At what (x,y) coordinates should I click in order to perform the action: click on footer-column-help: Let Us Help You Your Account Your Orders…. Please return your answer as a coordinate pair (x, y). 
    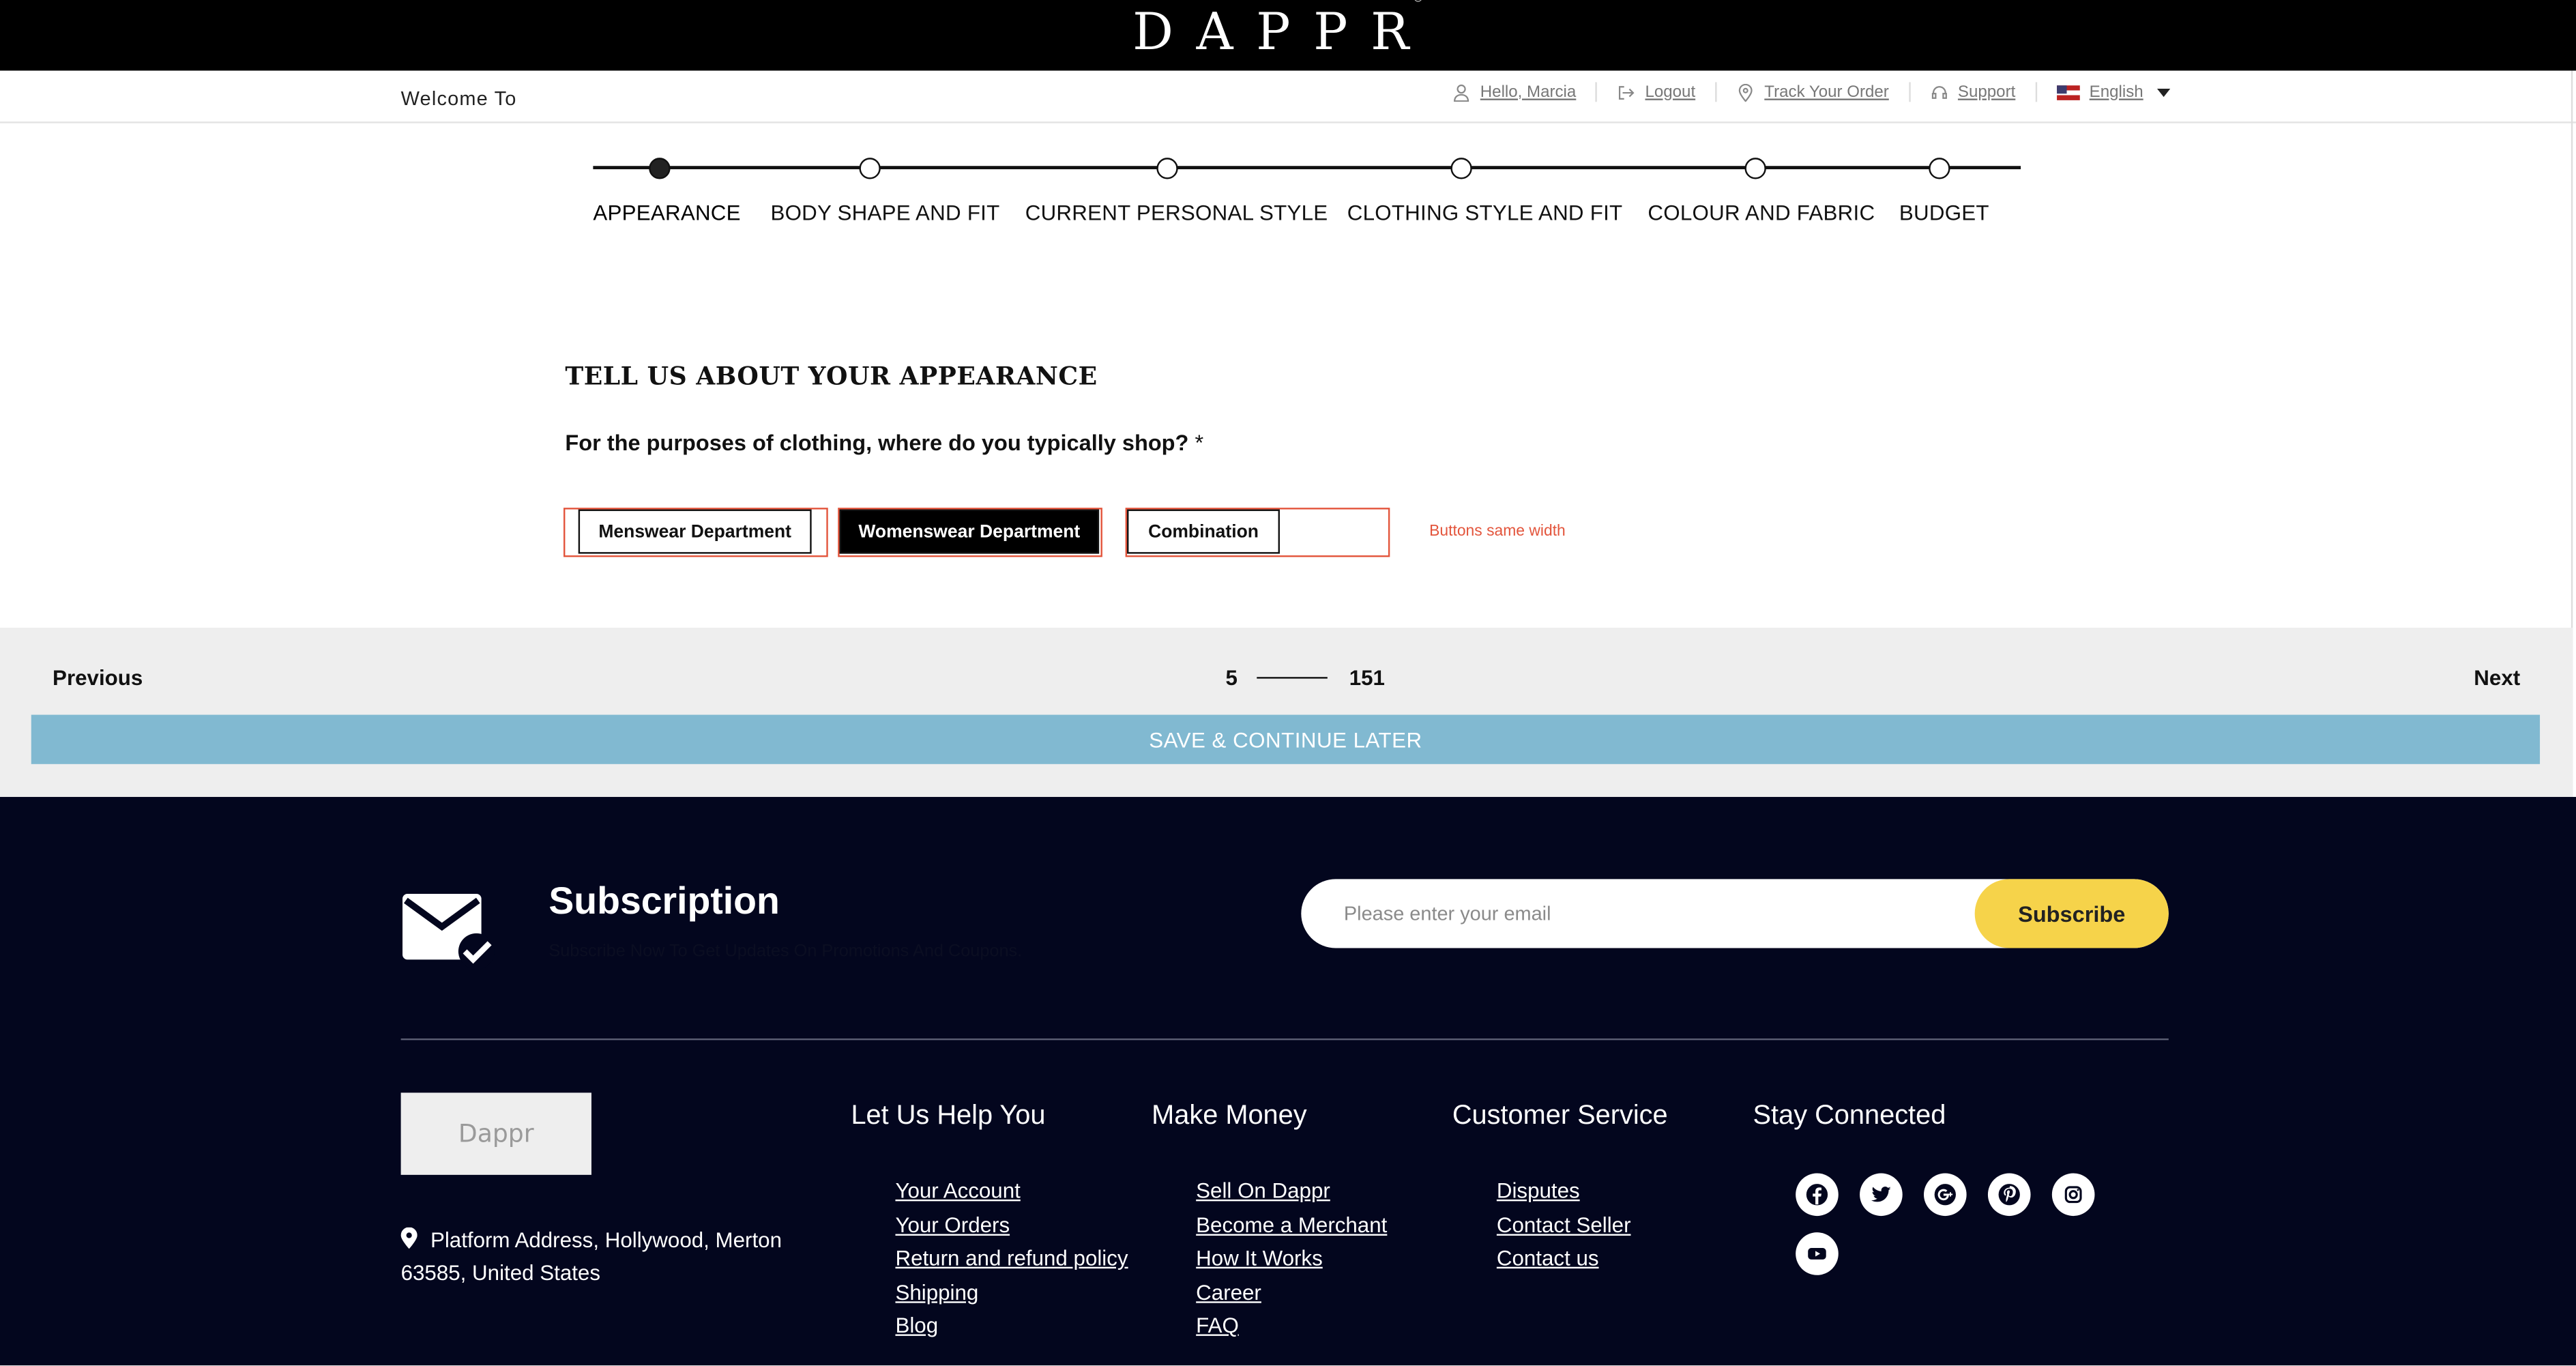
    Looking at the image, I should click on (989, 1222).